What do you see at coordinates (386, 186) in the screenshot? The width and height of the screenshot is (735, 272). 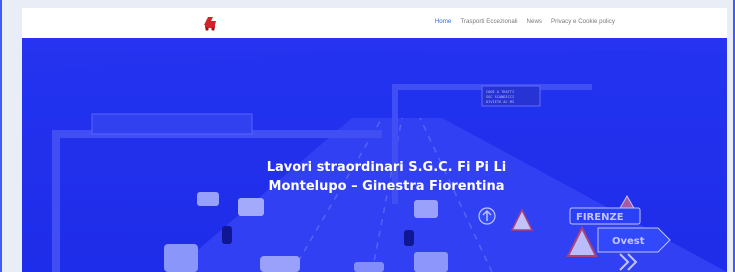 I see `hero-title-line-2: Montelupo – Ginestra Fiorentina` at bounding box center [386, 186].